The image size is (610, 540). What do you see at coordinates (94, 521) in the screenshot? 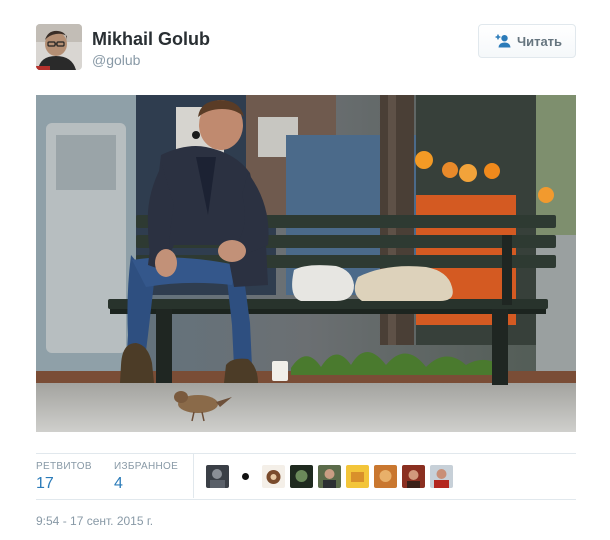
I see `tweet-timestamp: 9:54 - 17 сент. 2015 г.` at bounding box center [94, 521].